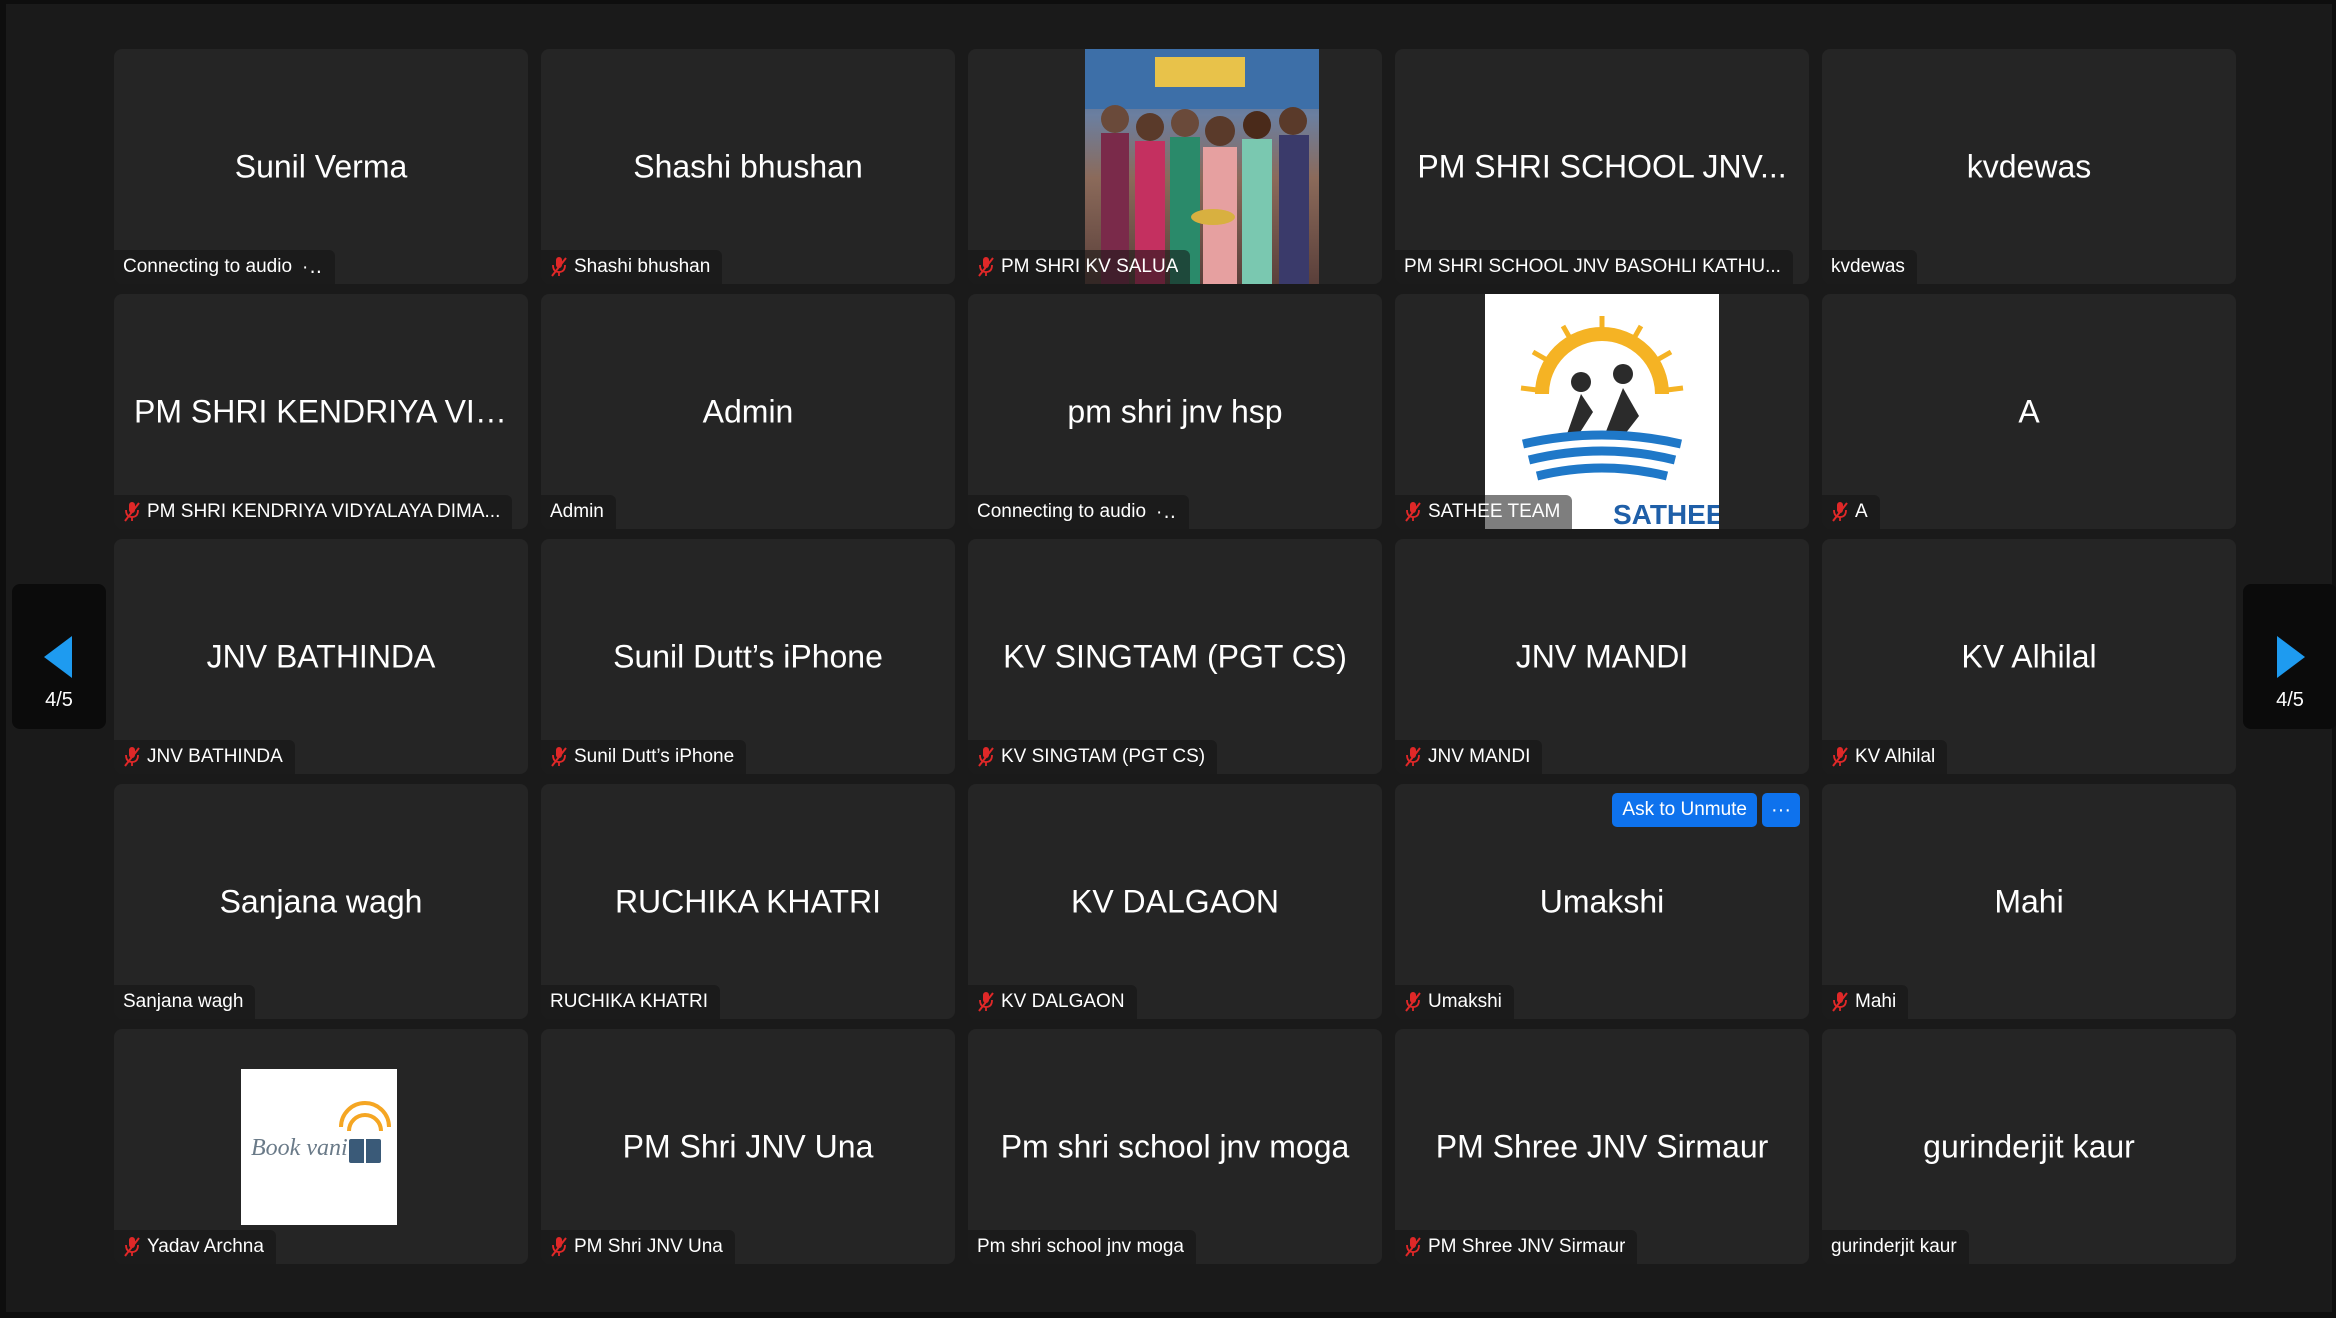  What do you see at coordinates (1781, 810) in the screenshot?
I see `more-options-button: ···` at bounding box center [1781, 810].